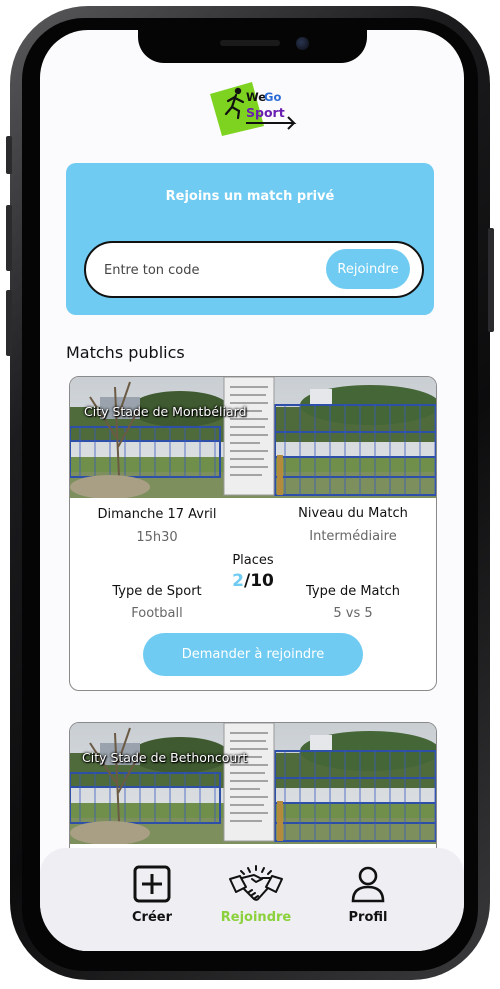 This screenshot has height=989, width=500. I want to click on wegosport-logo: We Go Sport, so click(253, 109).